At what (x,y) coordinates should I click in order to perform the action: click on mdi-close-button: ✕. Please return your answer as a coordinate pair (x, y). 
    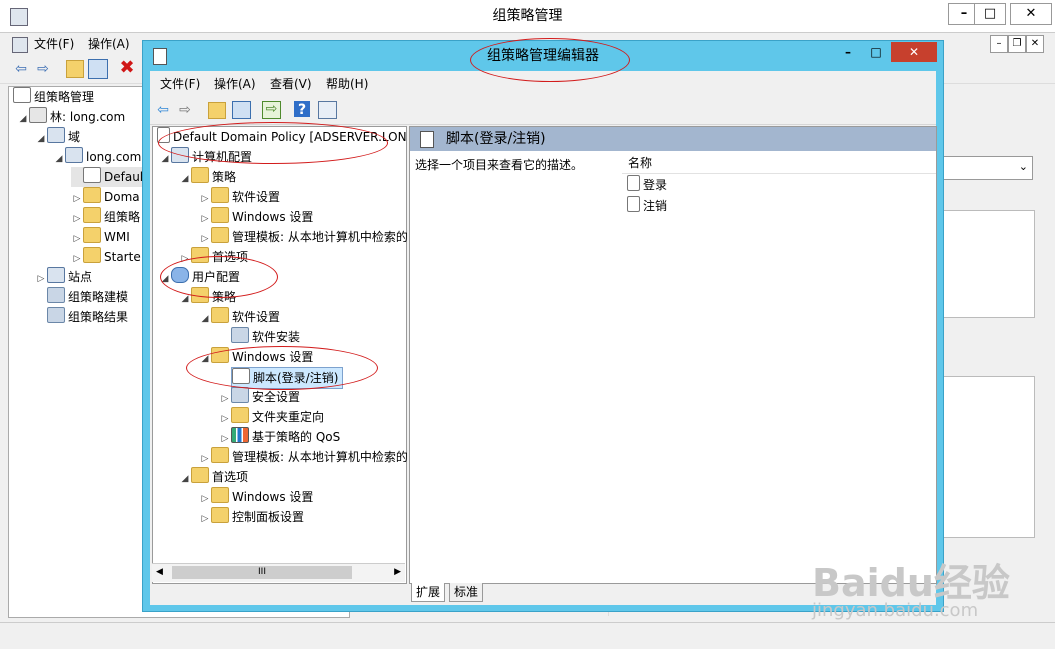
    Looking at the image, I should click on (1035, 44).